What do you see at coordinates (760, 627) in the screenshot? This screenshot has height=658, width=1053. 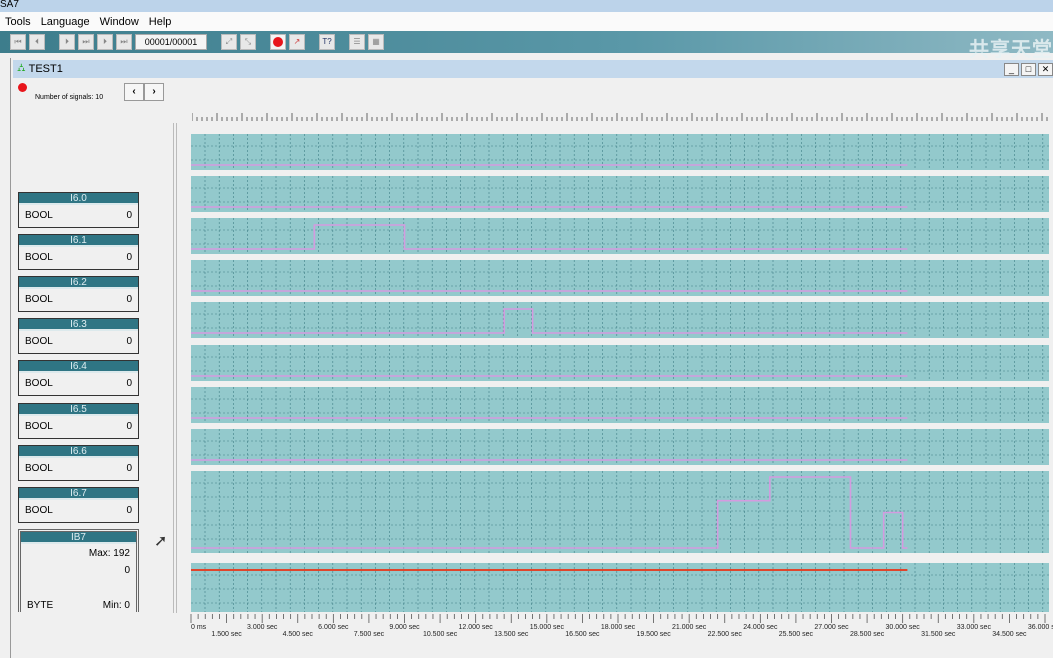 I see `axis-tick-label: 24.000 sec` at bounding box center [760, 627].